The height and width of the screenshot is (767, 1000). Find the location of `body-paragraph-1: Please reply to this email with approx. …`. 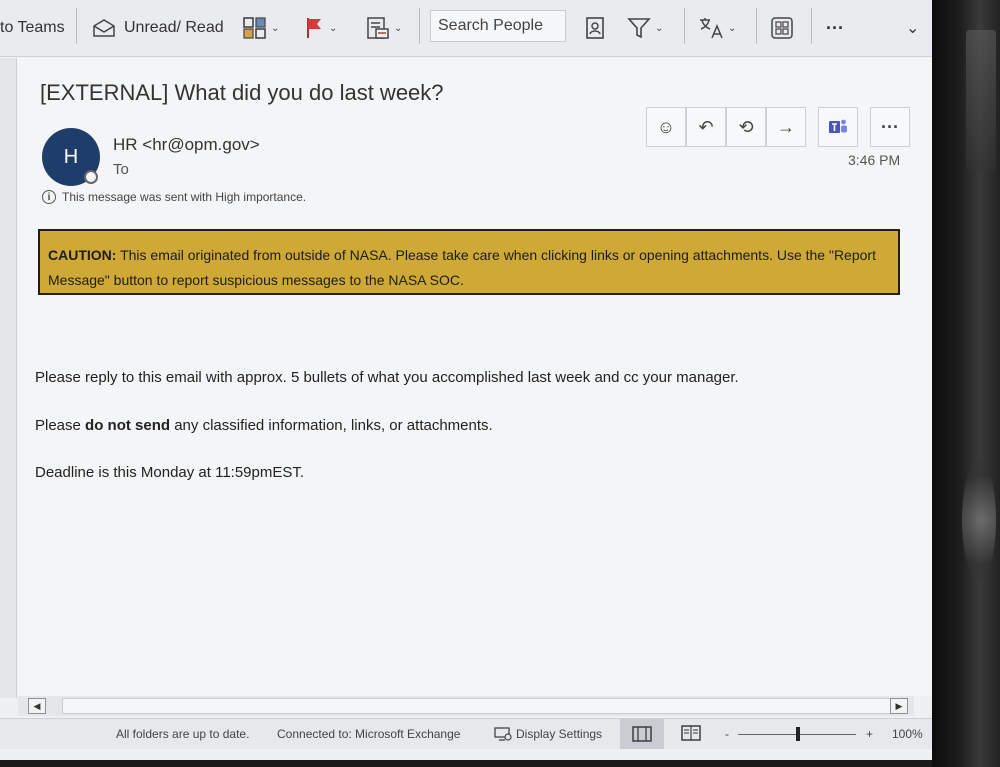

body-paragraph-1: Please reply to this email with approx. … is located at coordinates (387, 377).